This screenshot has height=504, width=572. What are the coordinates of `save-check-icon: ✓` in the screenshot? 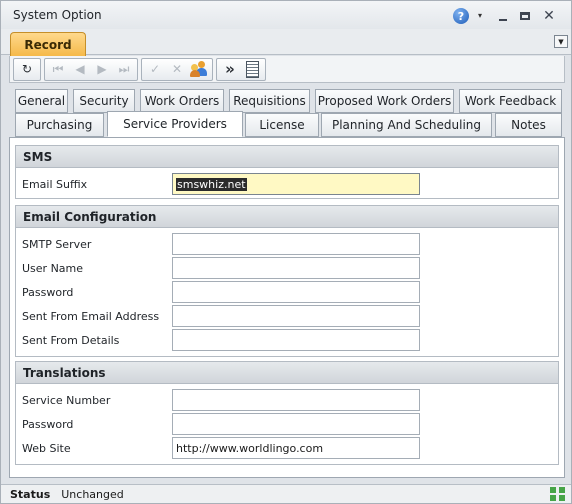 It's located at (155, 69).